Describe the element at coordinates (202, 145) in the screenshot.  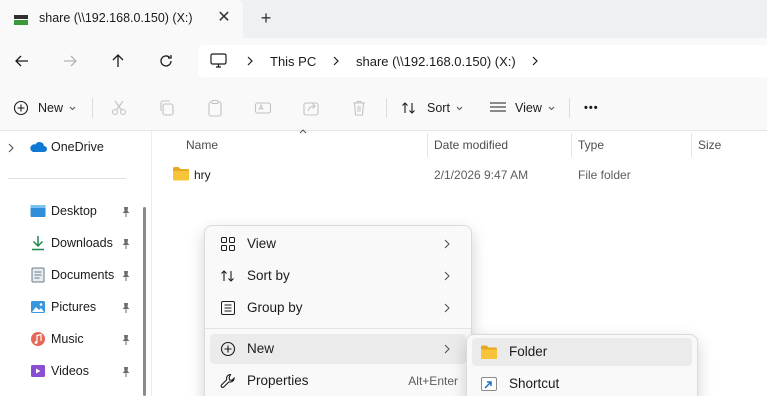
I see `column-header-name: Name` at that location.